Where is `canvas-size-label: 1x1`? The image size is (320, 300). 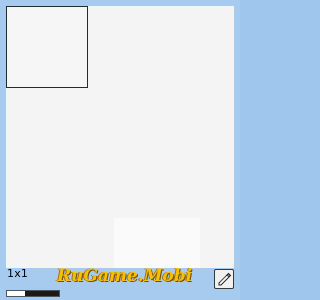
canvas-size-label: 1x1 is located at coordinates (18, 273).